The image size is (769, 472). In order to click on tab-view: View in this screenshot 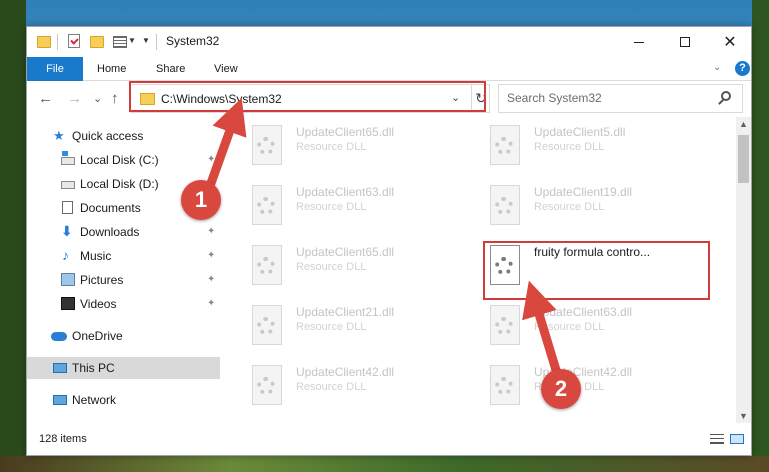, I will do `click(226, 69)`.